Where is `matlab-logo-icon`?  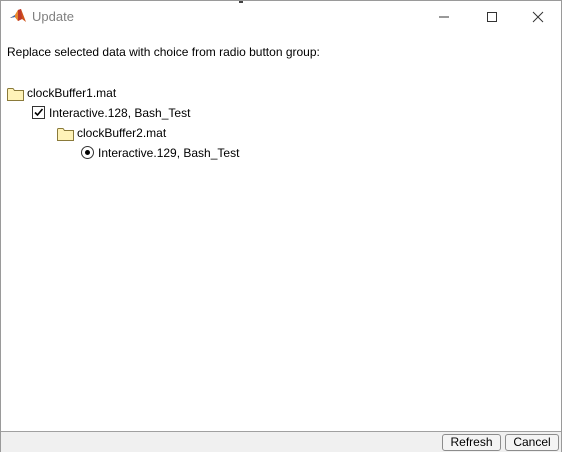
matlab-logo-icon is located at coordinates (18, 15).